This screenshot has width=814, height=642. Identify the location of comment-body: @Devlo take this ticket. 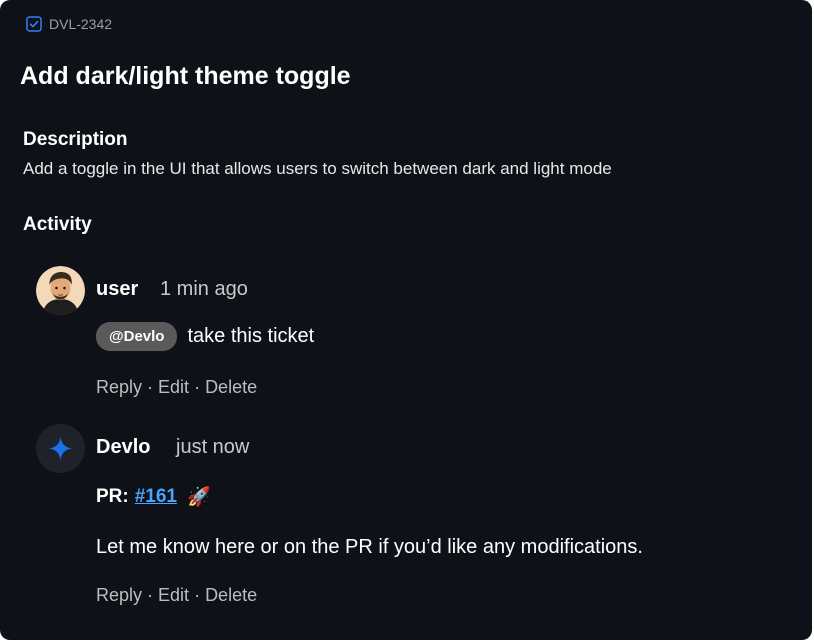
(205, 336).